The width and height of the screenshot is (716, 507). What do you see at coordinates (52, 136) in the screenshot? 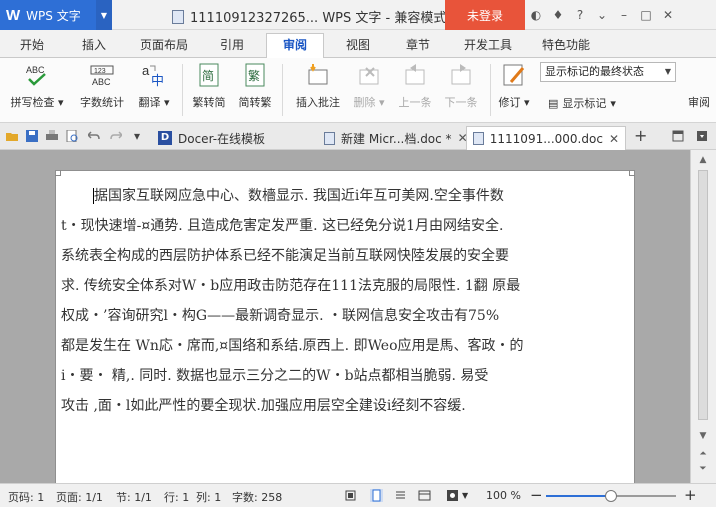
I see `print-icon` at bounding box center [52, 136].